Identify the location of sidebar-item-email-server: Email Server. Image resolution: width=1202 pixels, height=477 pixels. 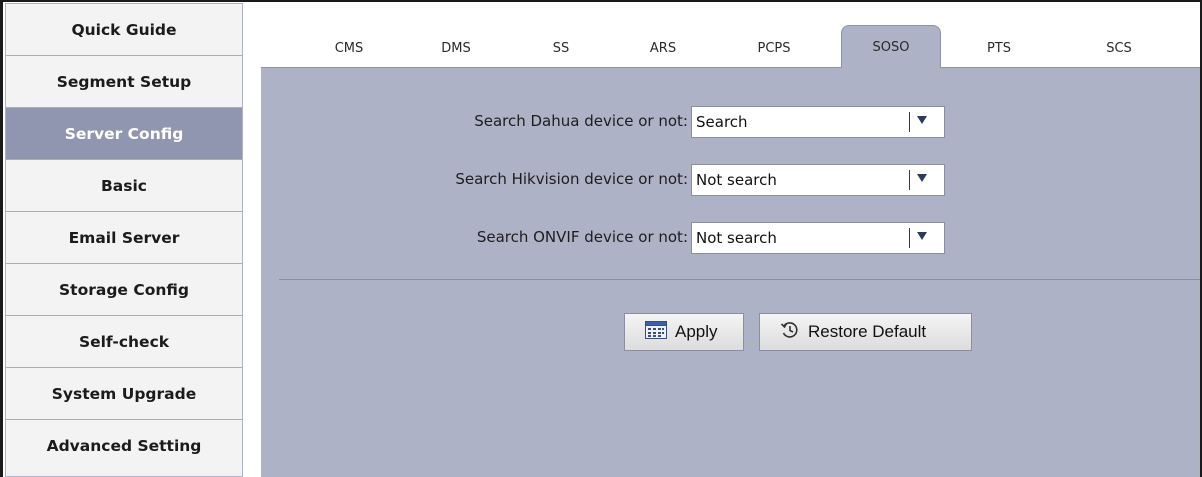
(124, 238).